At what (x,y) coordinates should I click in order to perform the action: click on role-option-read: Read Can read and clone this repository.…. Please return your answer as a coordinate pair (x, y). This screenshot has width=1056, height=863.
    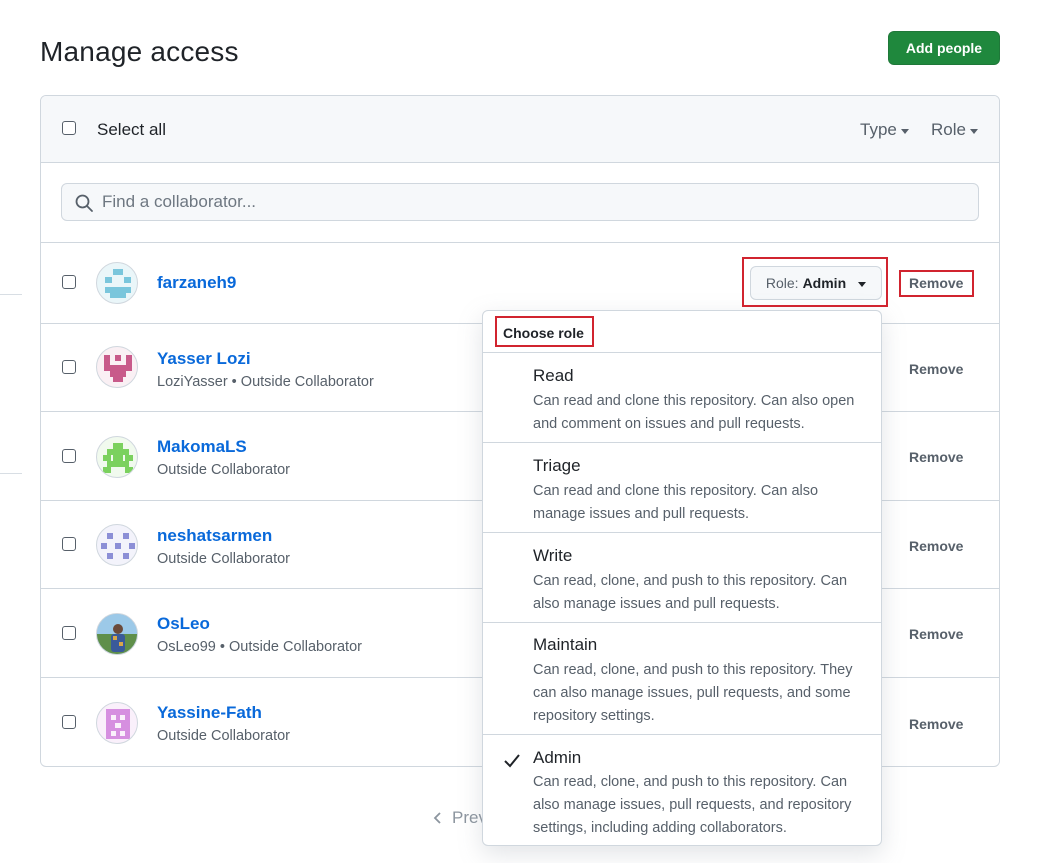
    Looking at the image, I should click on (682, 397).